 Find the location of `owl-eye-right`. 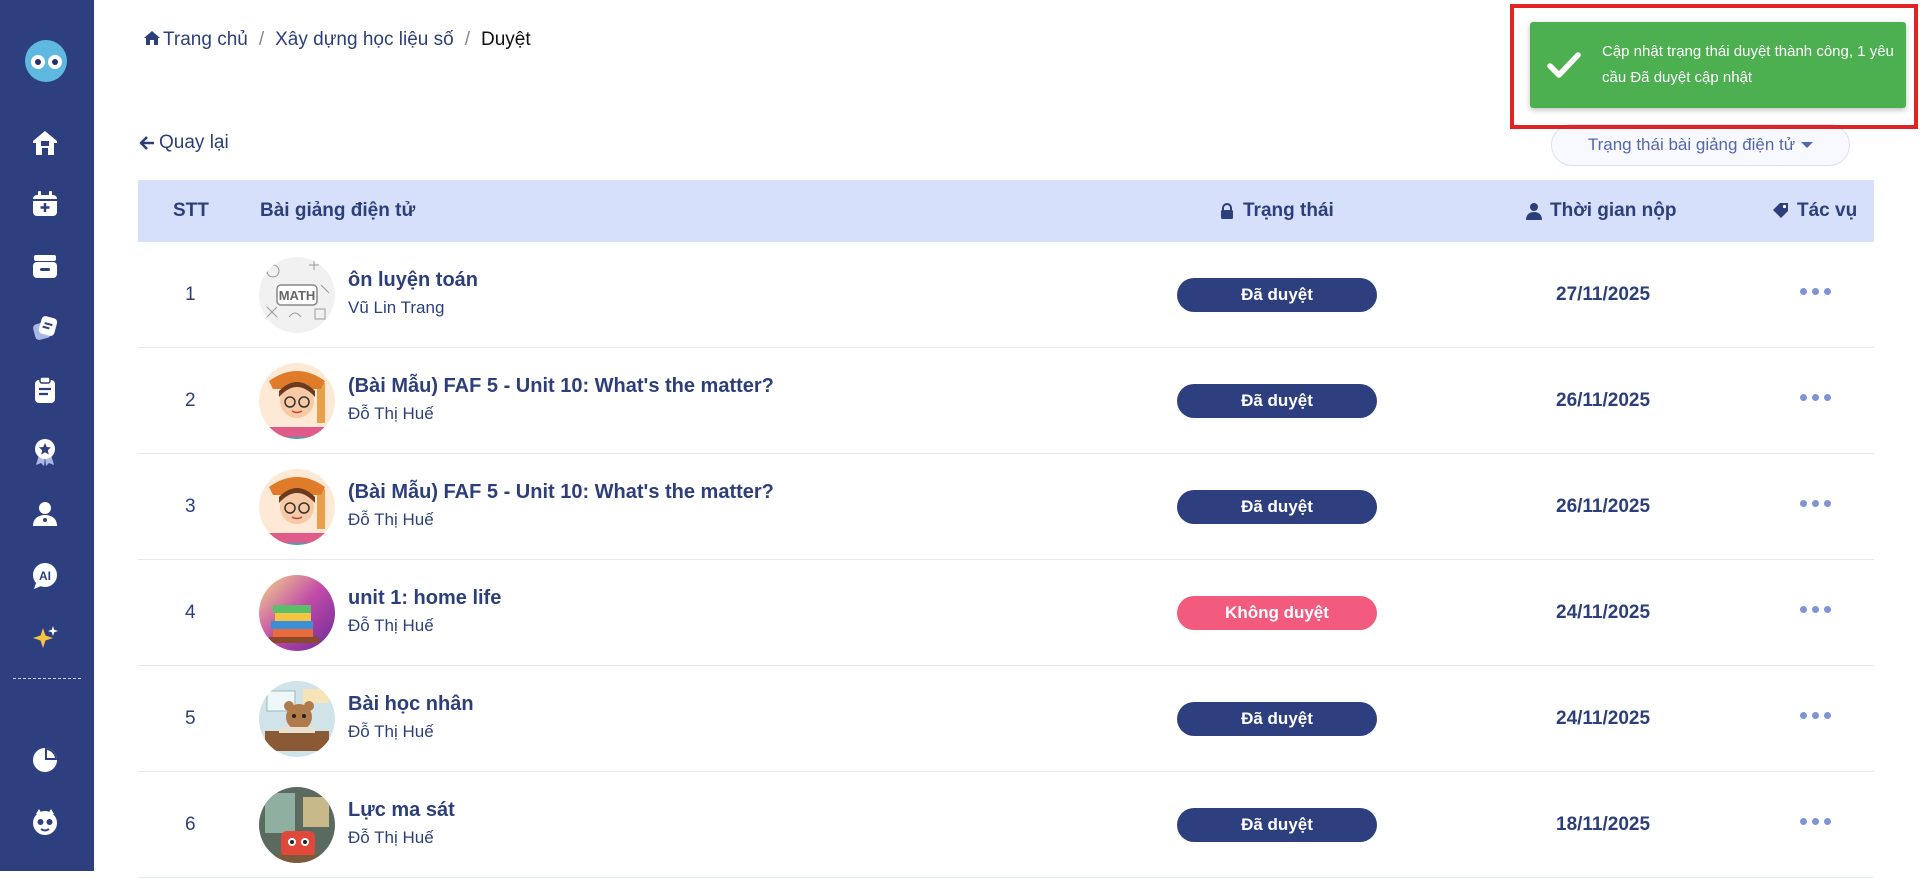

owl-eye-right is located at coordinates (54, 62).